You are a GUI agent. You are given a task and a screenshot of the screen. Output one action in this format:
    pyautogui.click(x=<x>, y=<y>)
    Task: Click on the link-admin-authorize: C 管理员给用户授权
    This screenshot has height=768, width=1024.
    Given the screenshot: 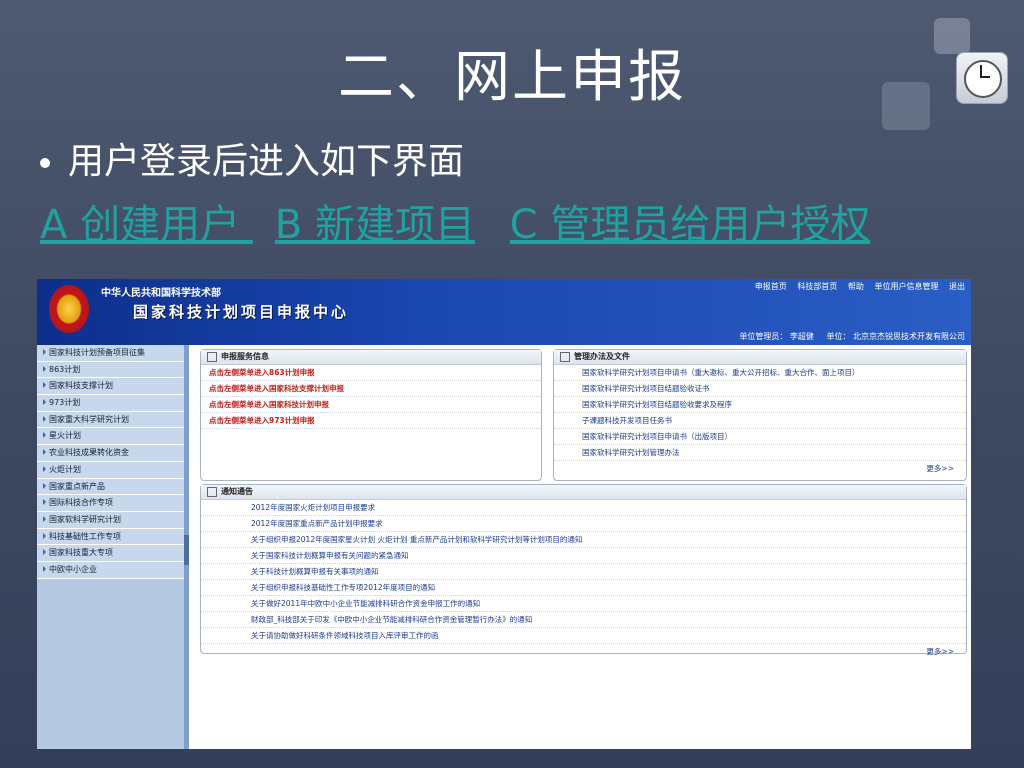 What is the action you would take?
    pyautogui.click(x=690, y=225)
    